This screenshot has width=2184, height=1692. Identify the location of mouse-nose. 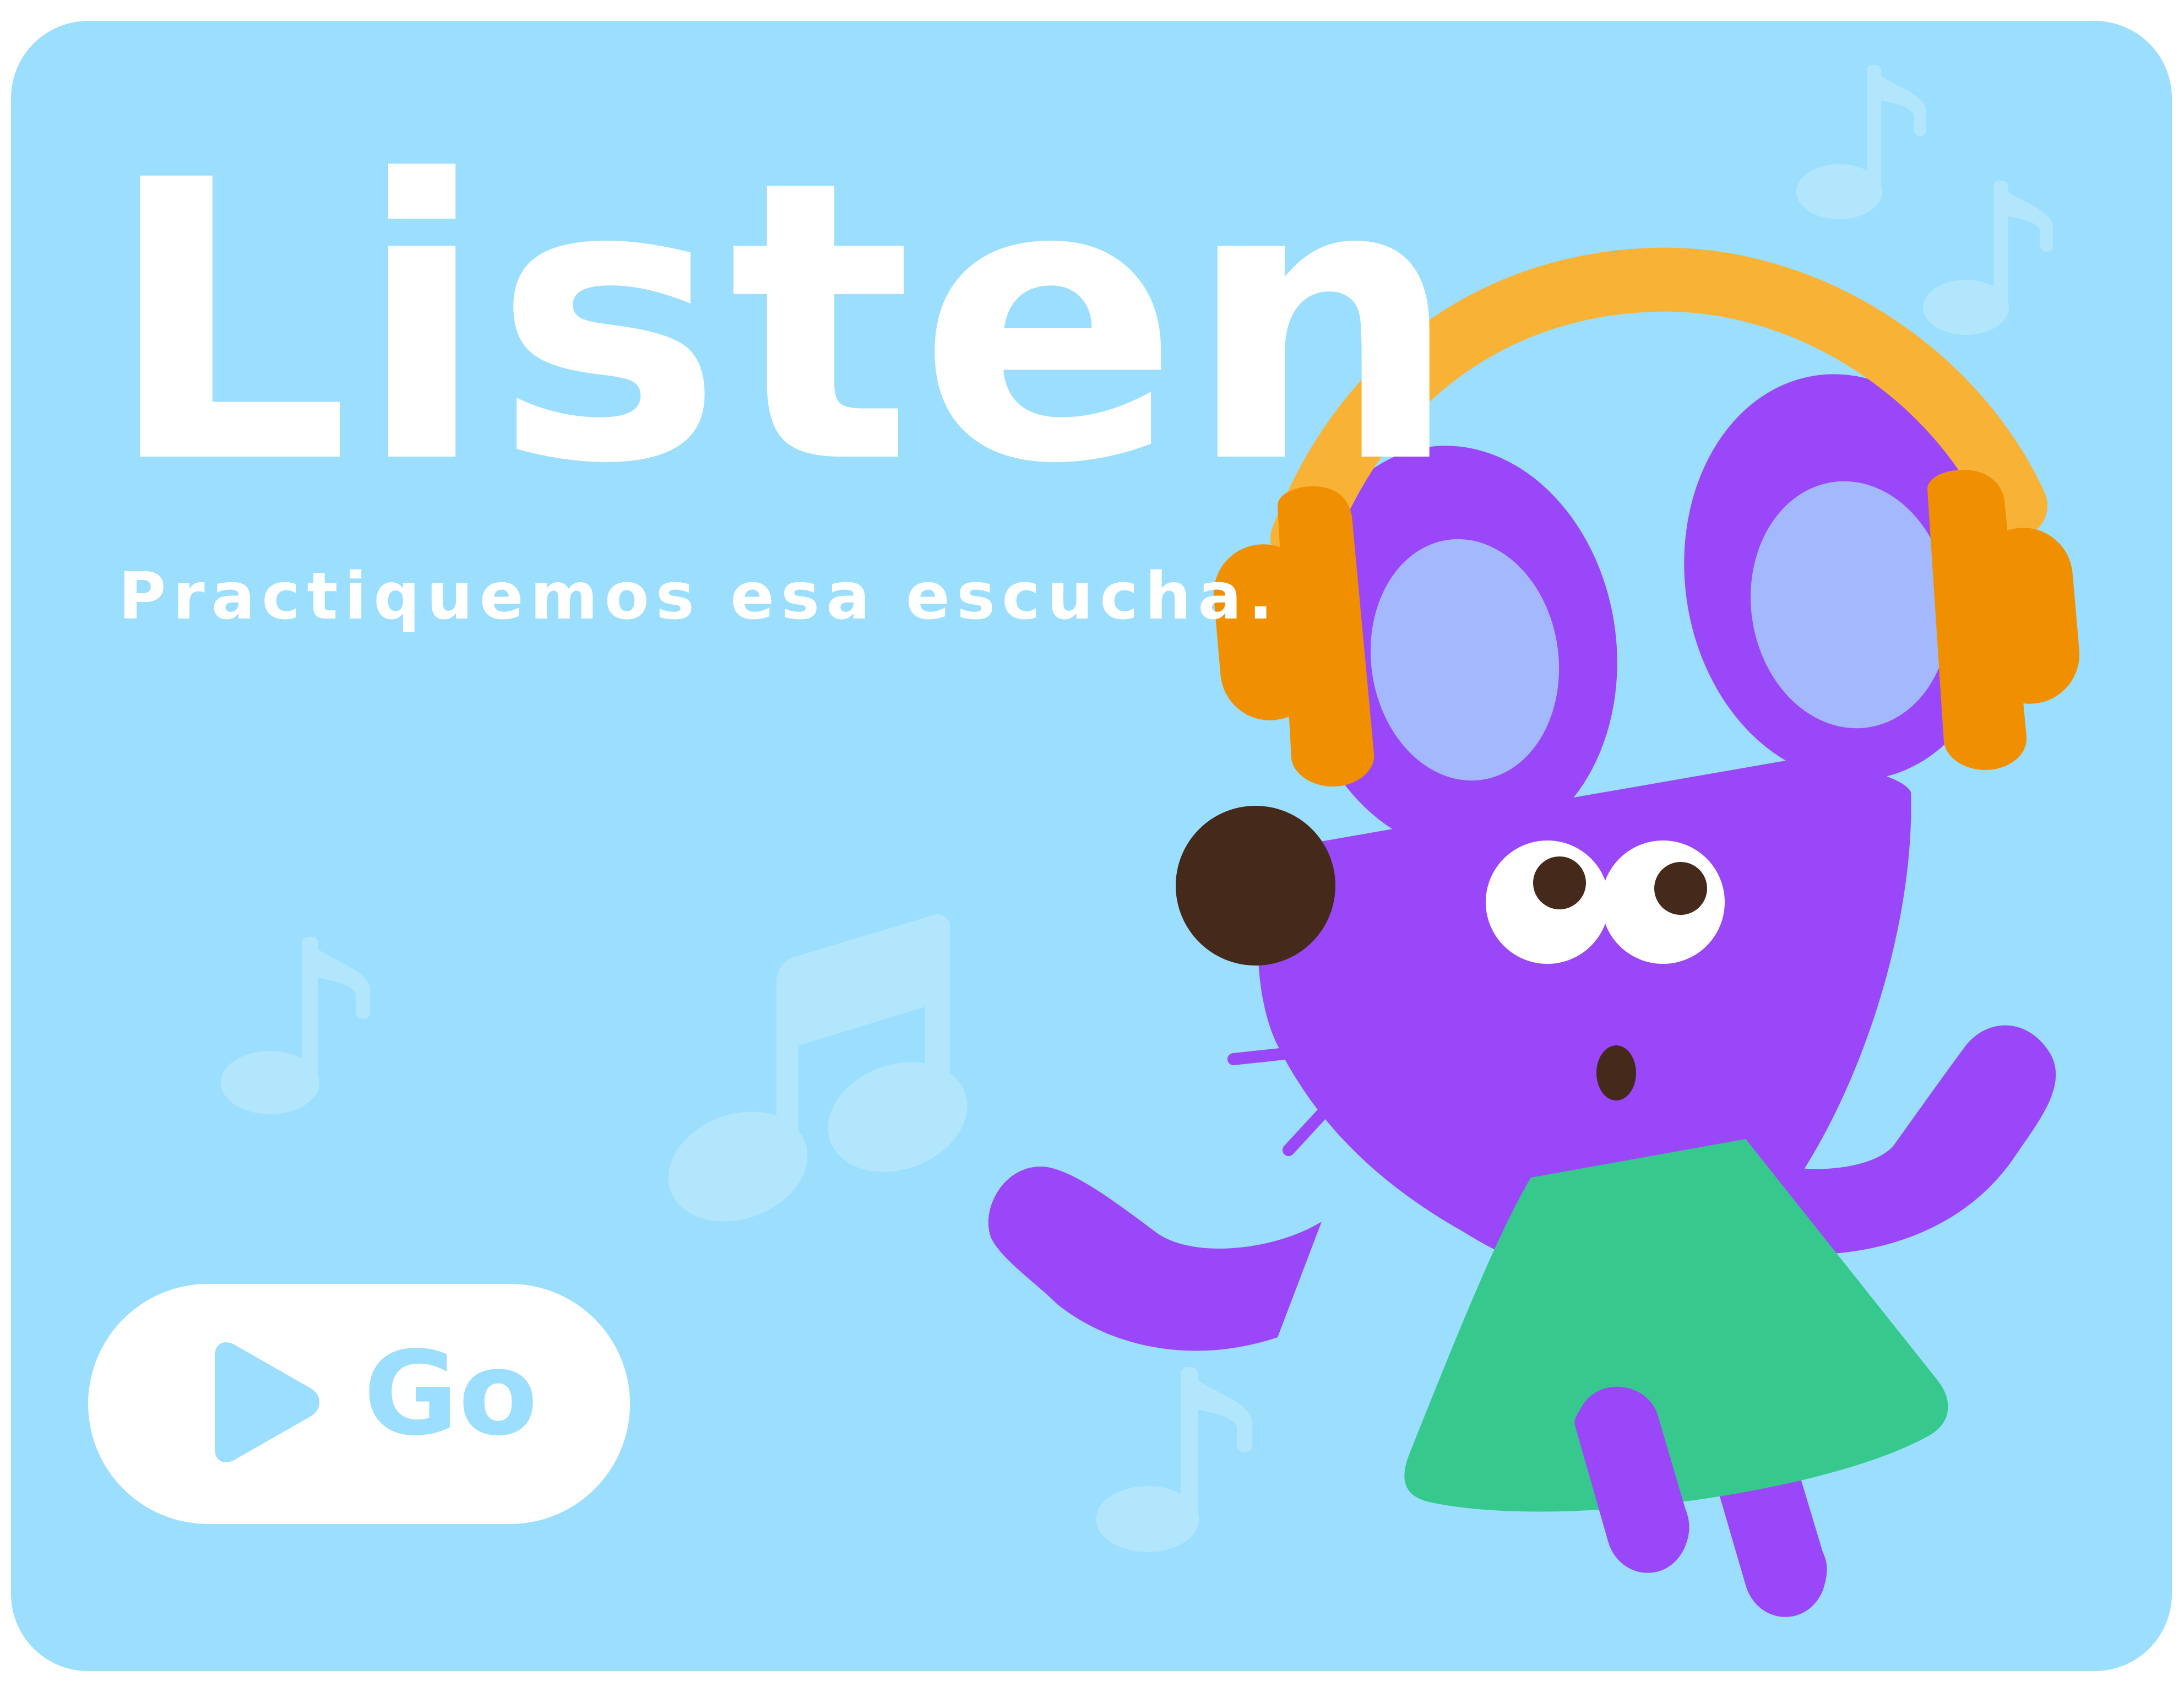
(1256, 886).